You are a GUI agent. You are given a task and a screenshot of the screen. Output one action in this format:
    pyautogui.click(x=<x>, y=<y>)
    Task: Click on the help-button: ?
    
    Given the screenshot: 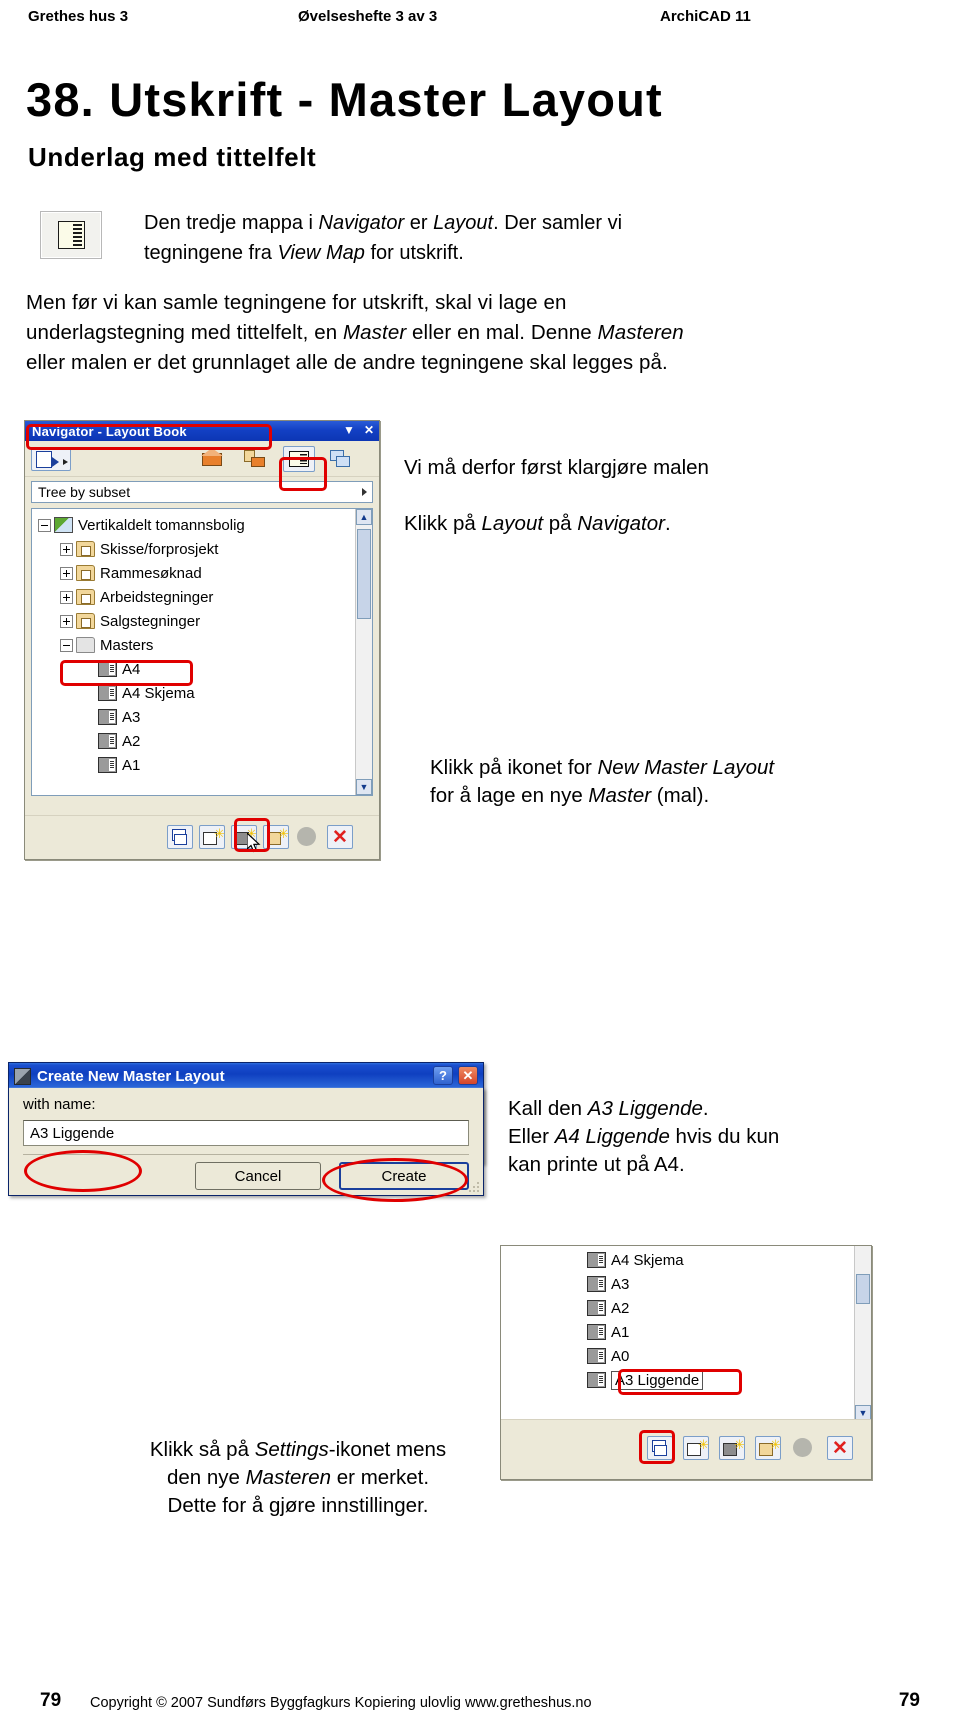 What is the action you would take?
    pyautogui.click(x=443, y=1075)
    